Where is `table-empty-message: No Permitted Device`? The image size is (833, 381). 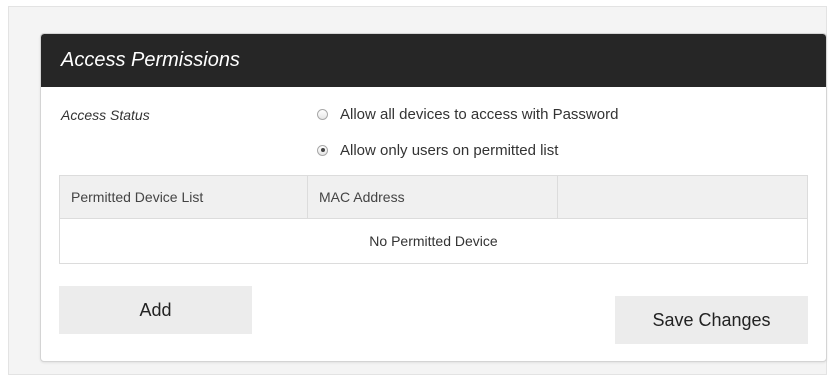 table-empty-message: No Permitted Device is located at coordinates (433, 241).